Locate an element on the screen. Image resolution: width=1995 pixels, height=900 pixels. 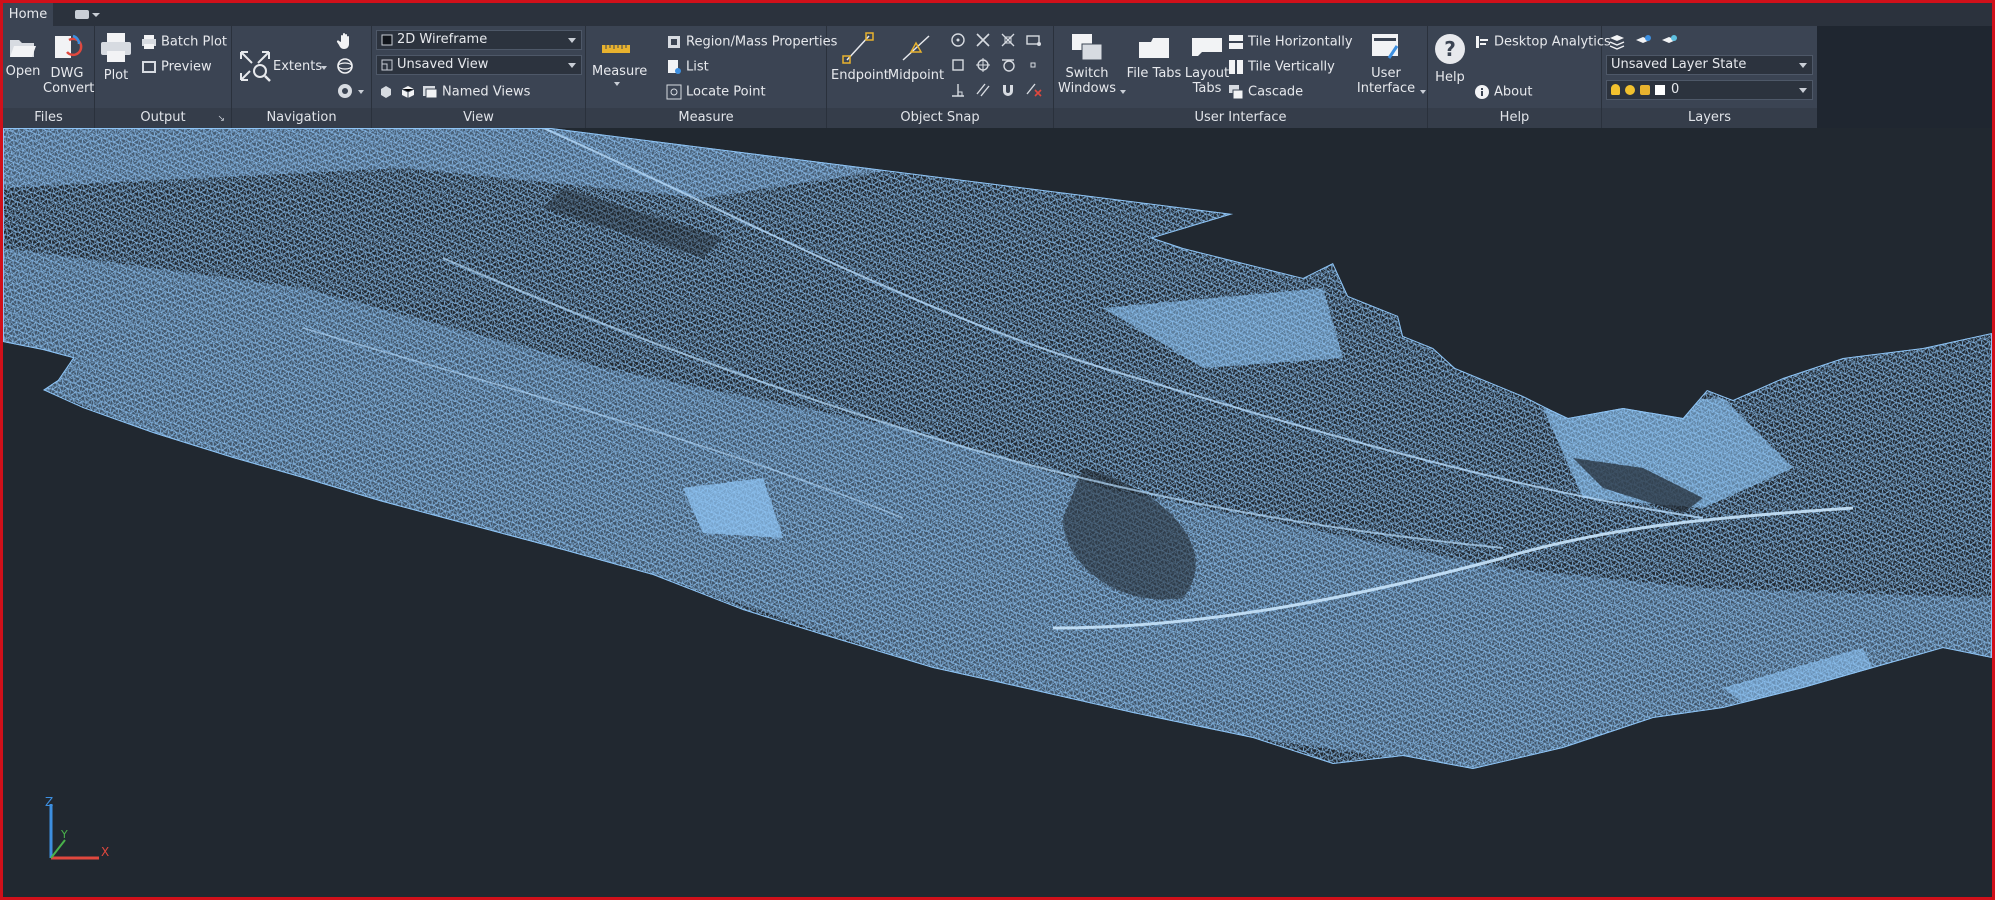
layer-unisolate-icon is located at coordinates (1669, 42).